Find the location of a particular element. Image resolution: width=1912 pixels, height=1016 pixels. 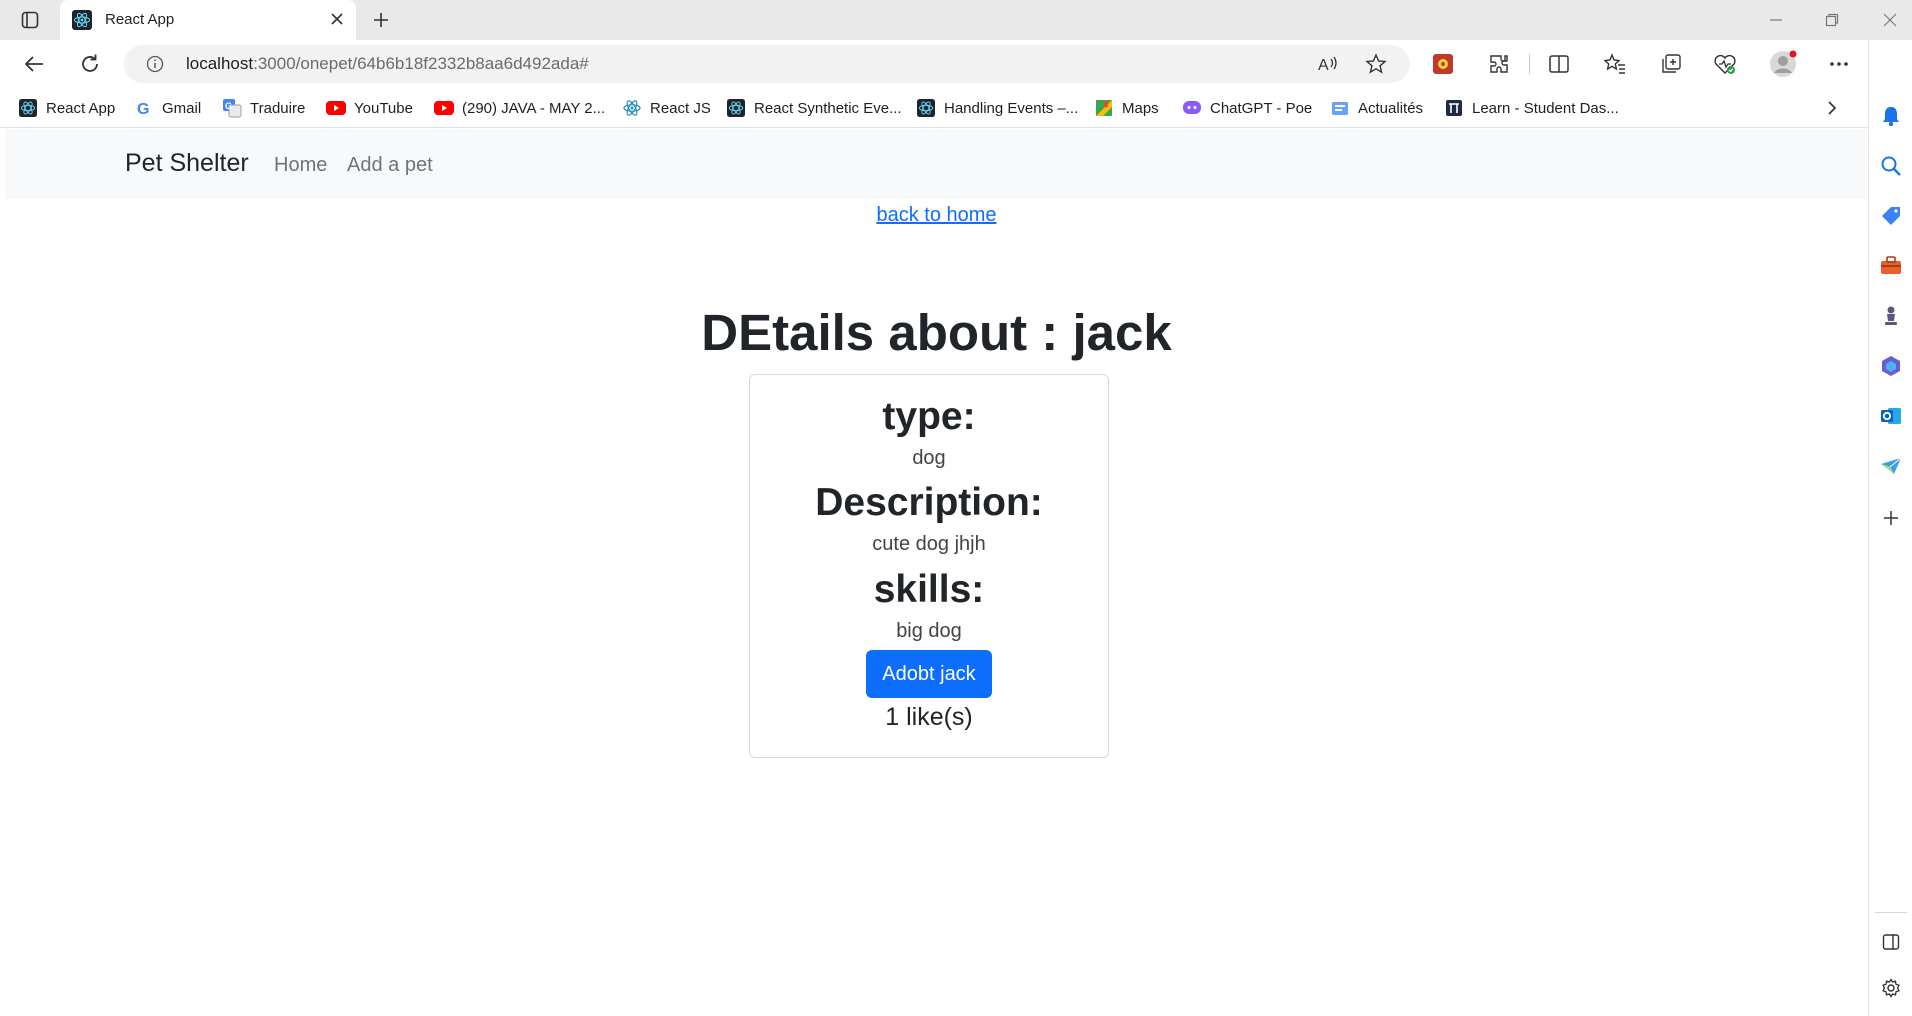

minimize-icon is located at coordinates (1776, 20).